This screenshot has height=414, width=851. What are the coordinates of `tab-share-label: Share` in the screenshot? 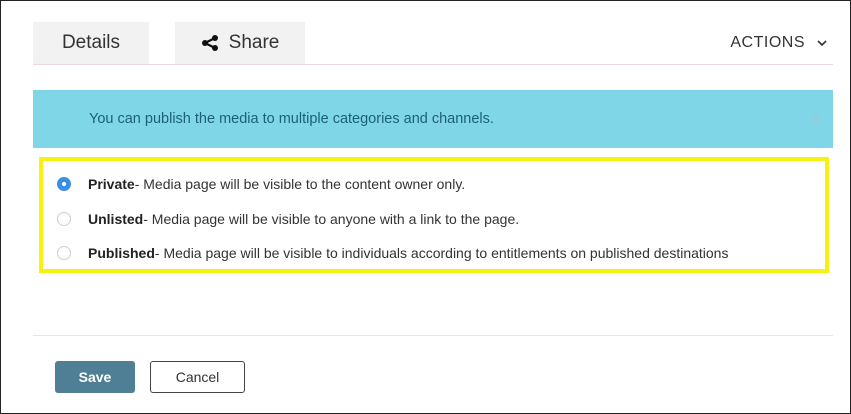 It's located at (254, 42).